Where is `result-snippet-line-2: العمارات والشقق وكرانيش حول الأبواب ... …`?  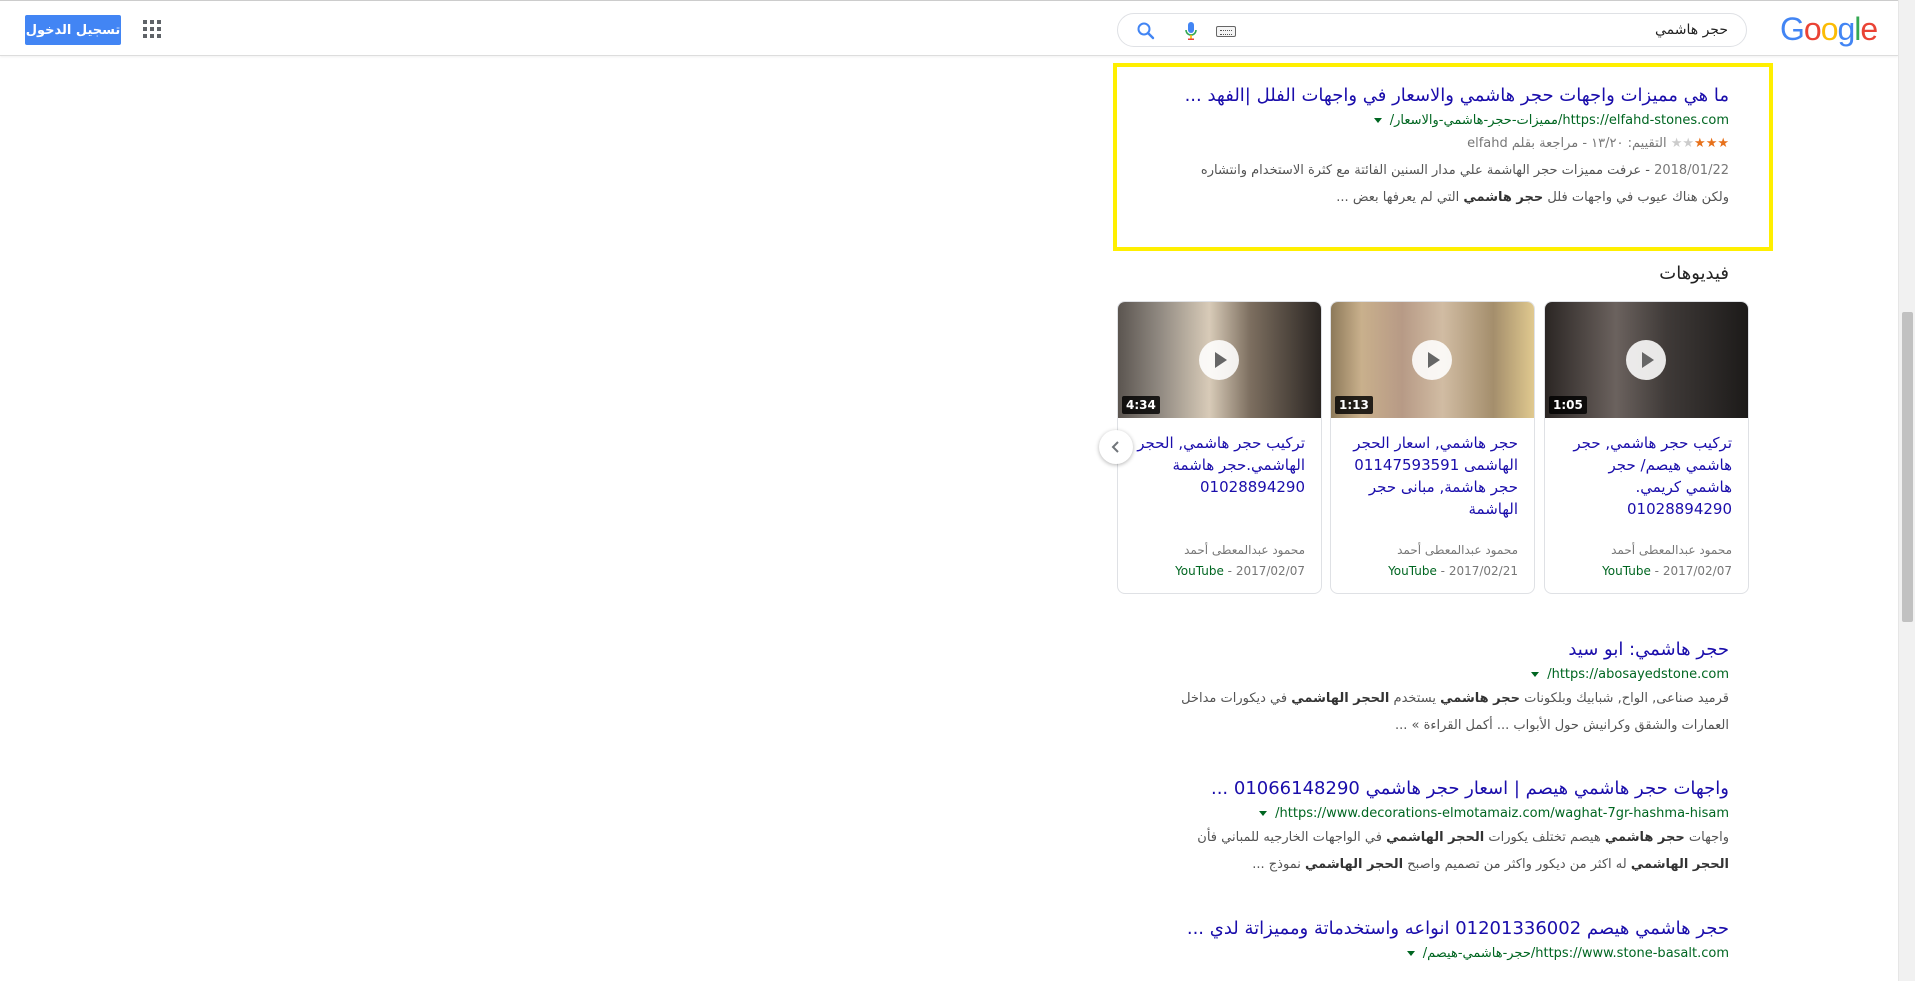 result-snippet-line-2: العمارات والشقق وكرانيش حول الأبواب ... … is located at coordinates (1561, 725).